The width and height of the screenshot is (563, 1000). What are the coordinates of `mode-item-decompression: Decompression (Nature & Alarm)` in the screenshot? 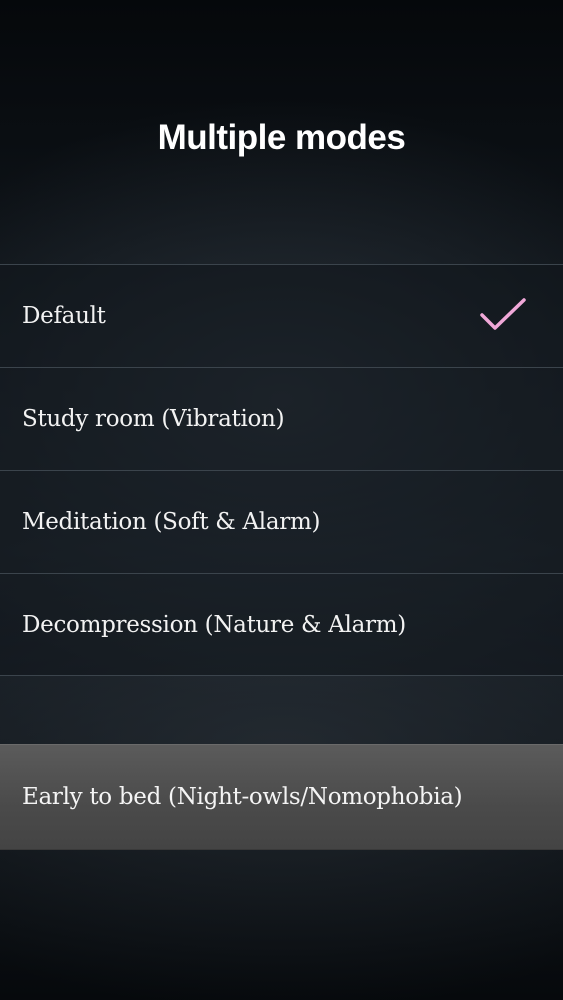 It's located at (281, 624).